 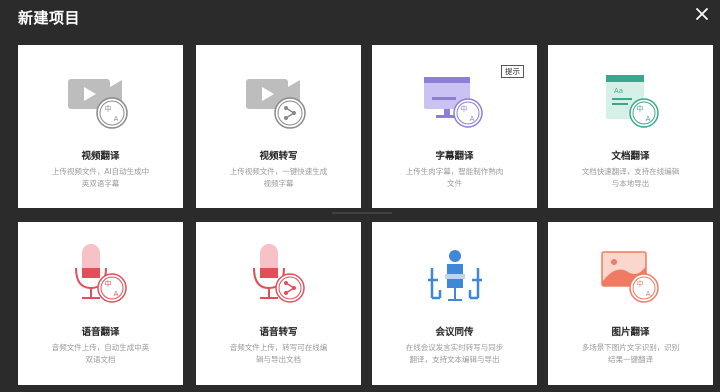 I want to click on card-document-translate: Aa 中 A 文档翻译 文档快速翻译，支持在线编辑与本地导出, so click(x=630, y=126).